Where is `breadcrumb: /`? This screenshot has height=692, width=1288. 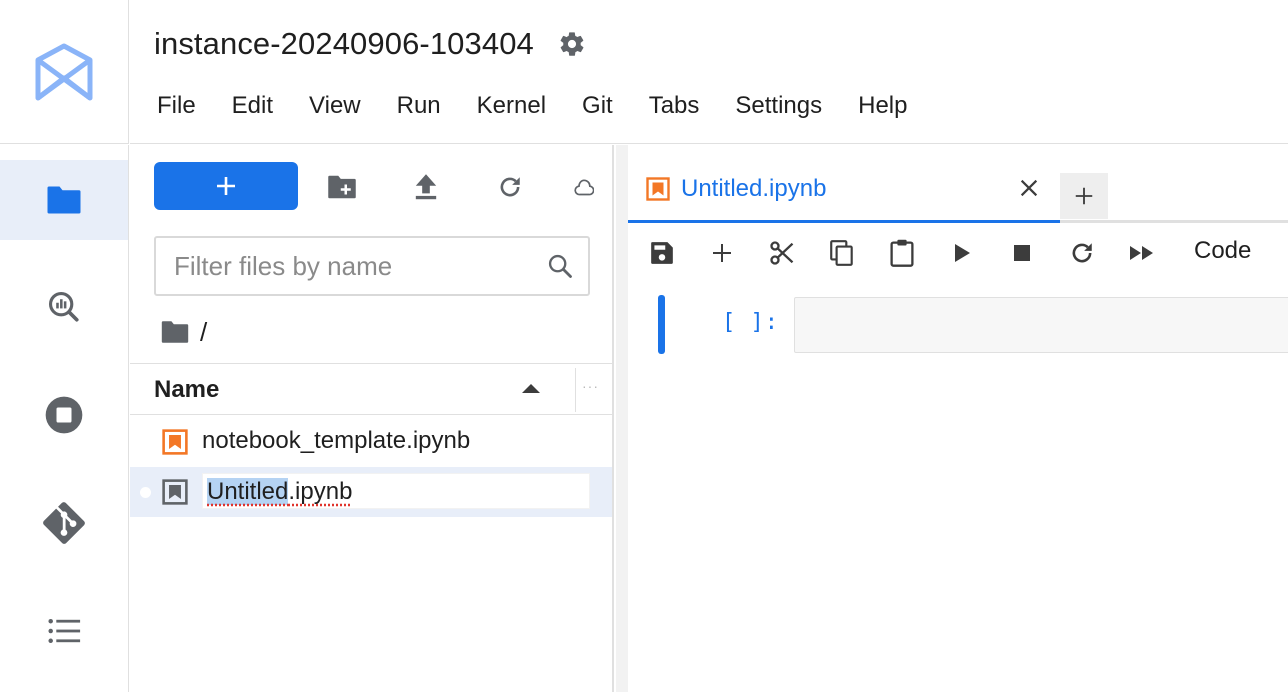
breadcrumb: / is located at coordinates (183, 332).